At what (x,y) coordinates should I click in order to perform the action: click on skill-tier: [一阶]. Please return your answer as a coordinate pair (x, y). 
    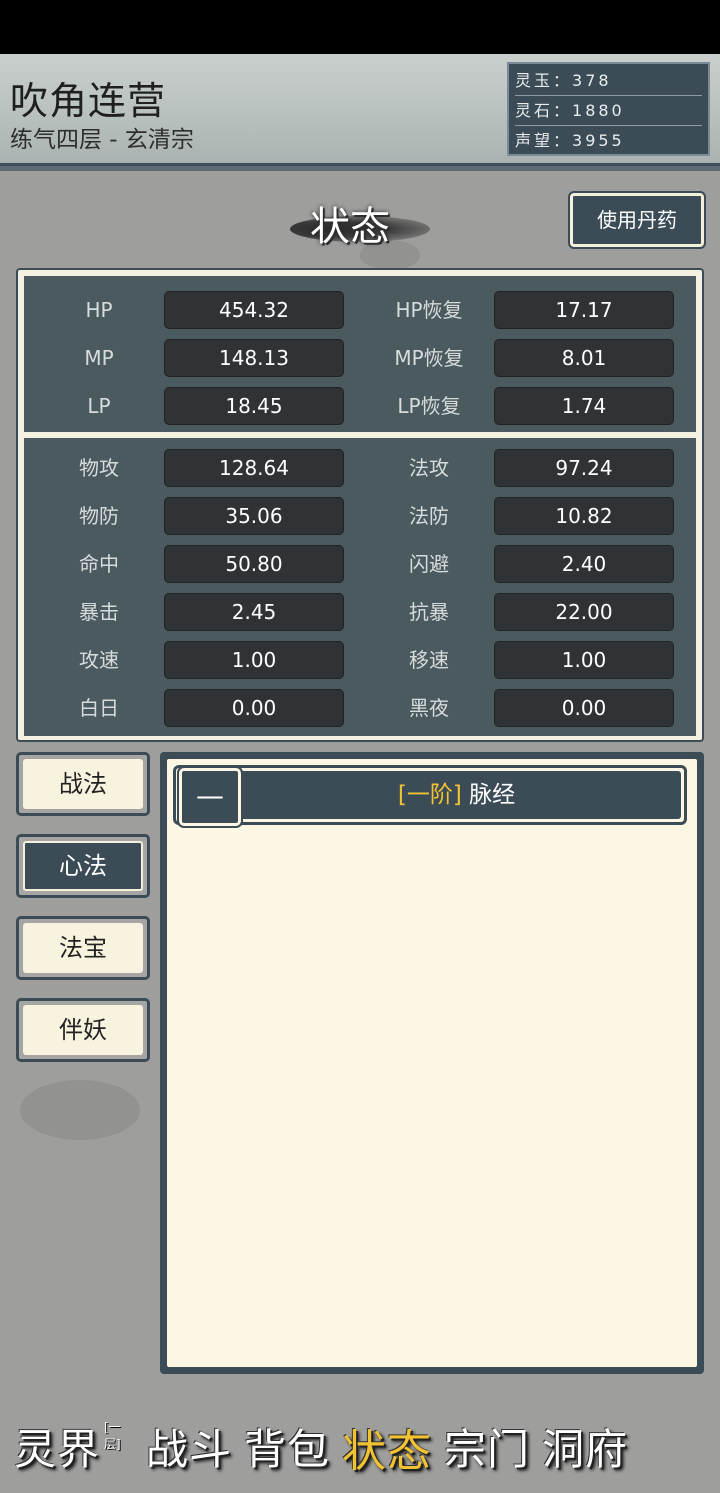
    Looking at the image, I should click on (429, 795).